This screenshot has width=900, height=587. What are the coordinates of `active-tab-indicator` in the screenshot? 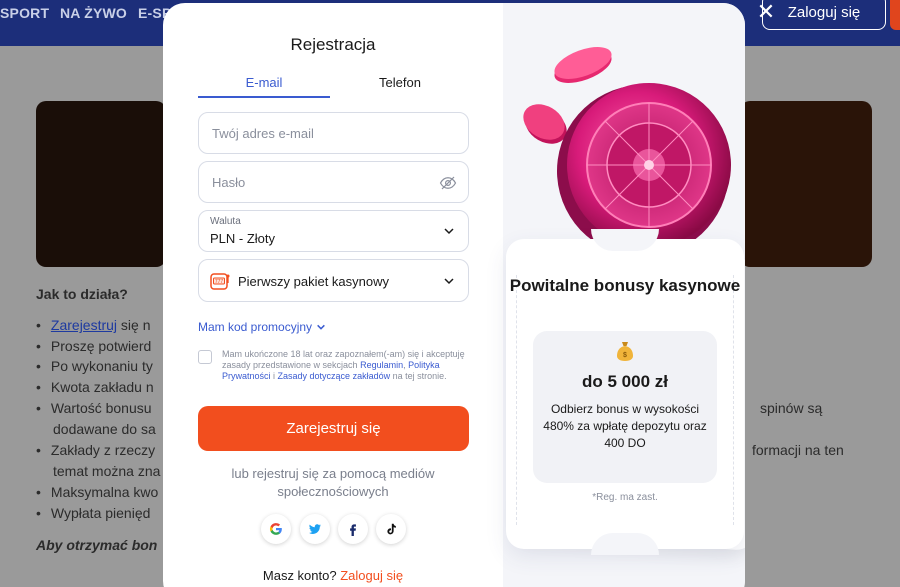 It's located at (264, 97).